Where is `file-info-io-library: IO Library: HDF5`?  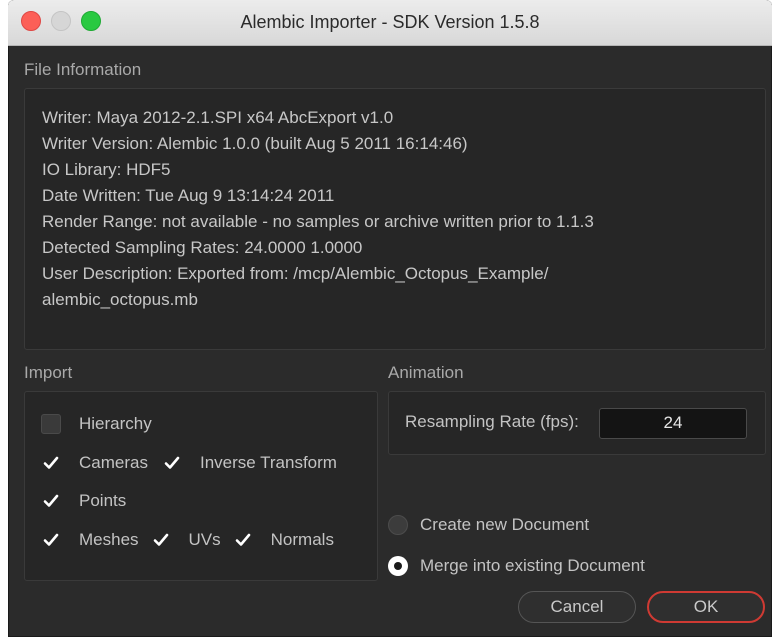 file-info-io-library: IO Library: HDF5 is located at coordinates (106, 169).